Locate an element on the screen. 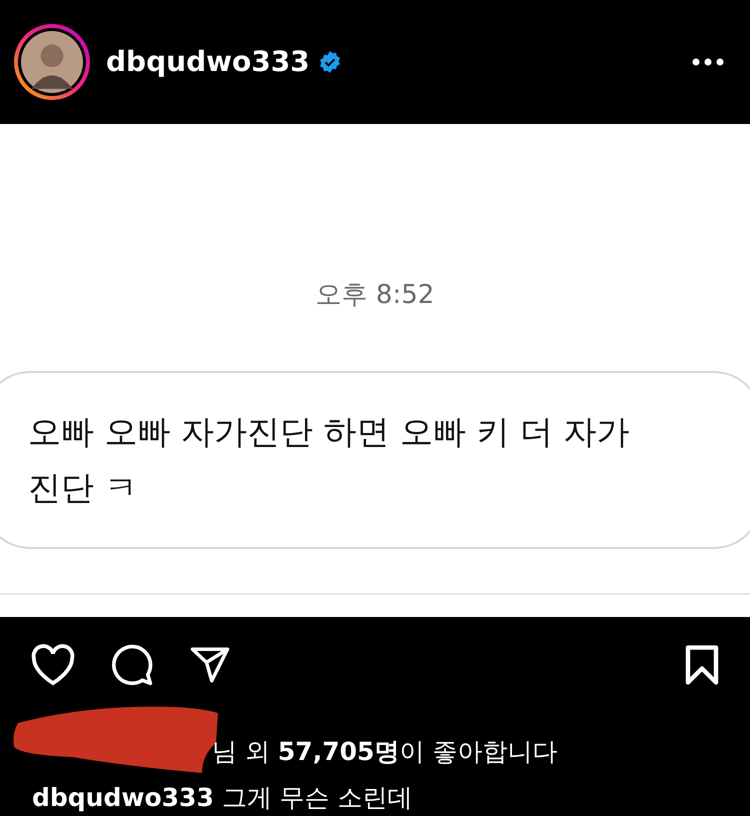  caption: dbqudwo333 그게 무슨 소린데 is located at coordinates (222, 797).